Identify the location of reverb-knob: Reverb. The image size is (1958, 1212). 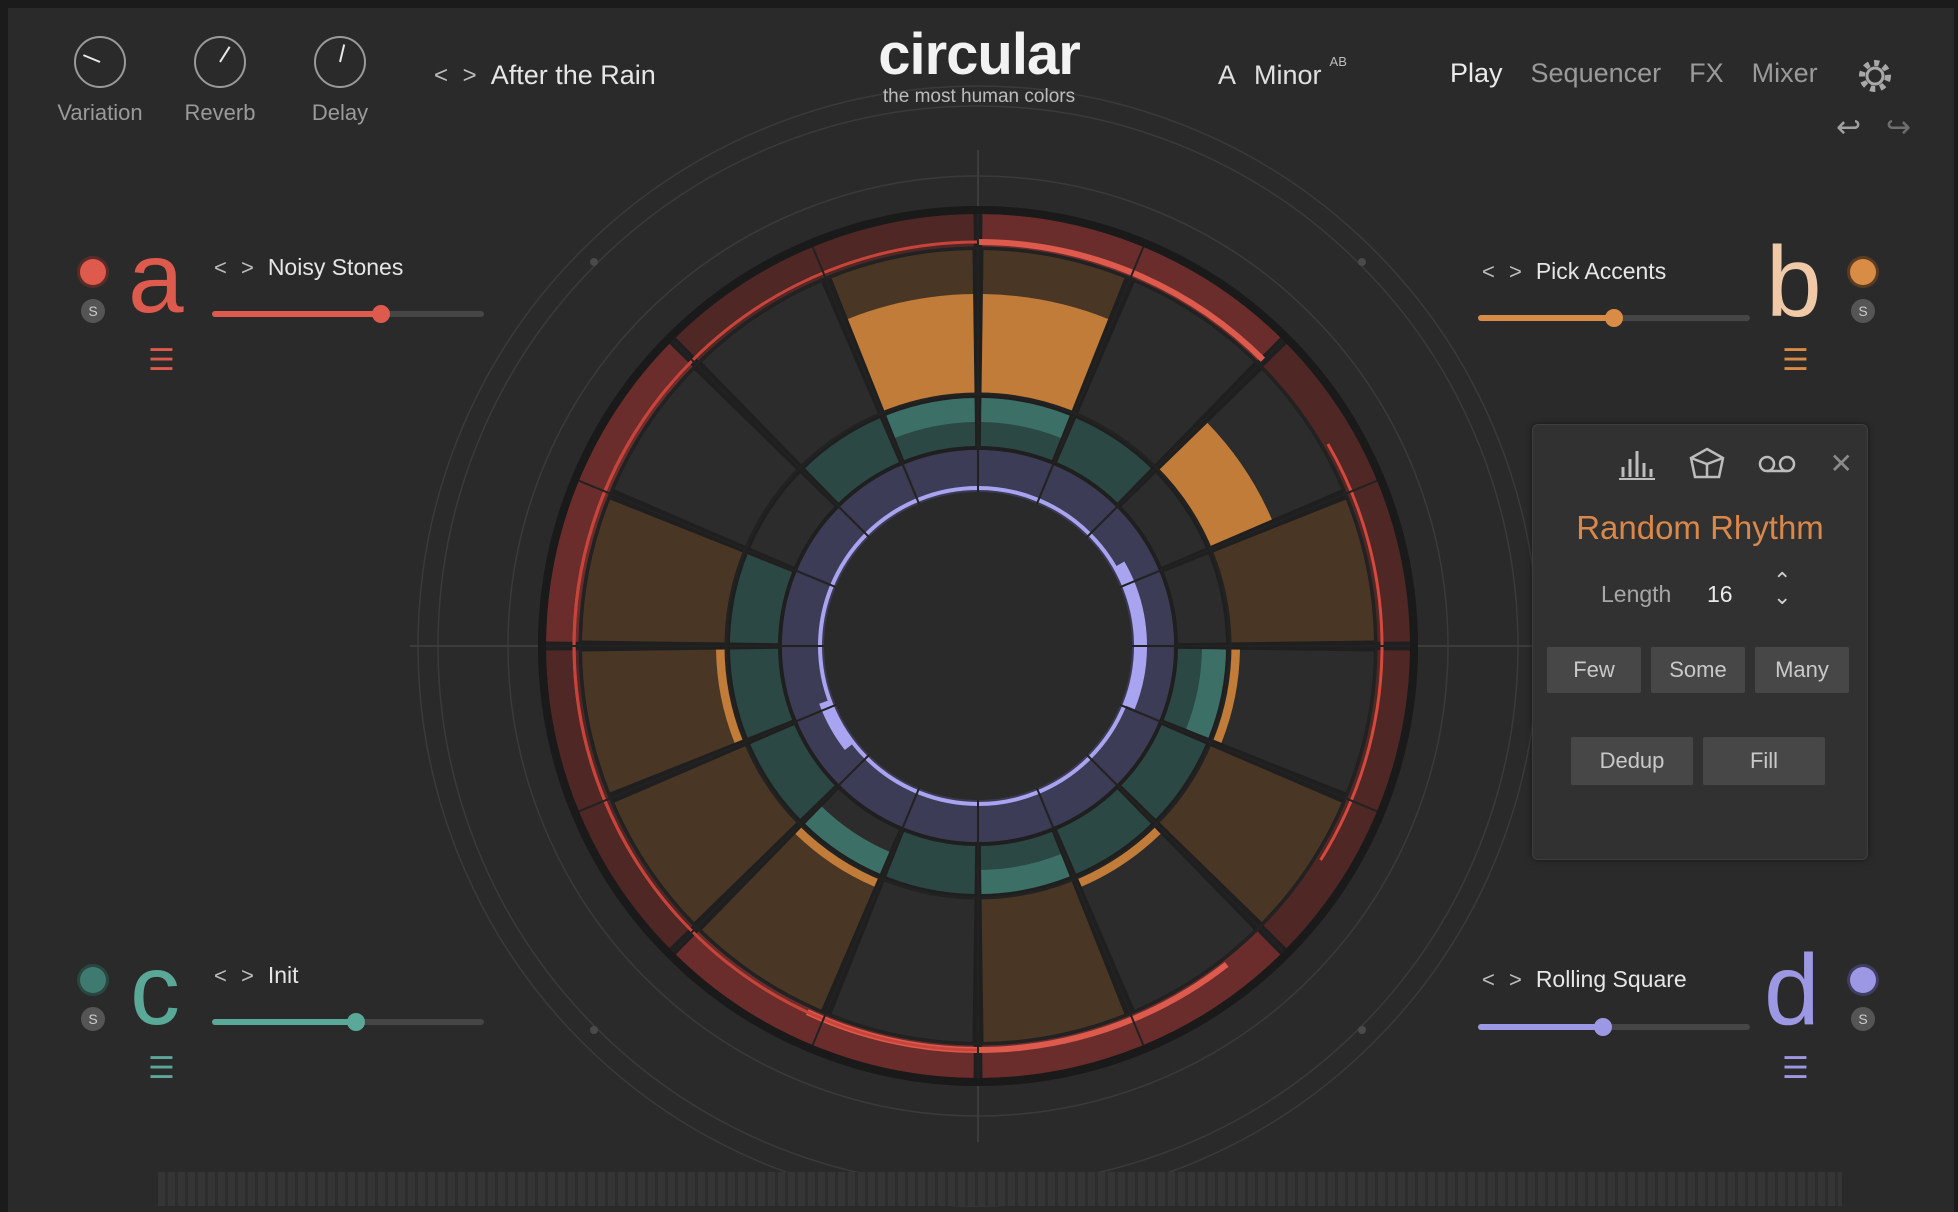
(220, 81).